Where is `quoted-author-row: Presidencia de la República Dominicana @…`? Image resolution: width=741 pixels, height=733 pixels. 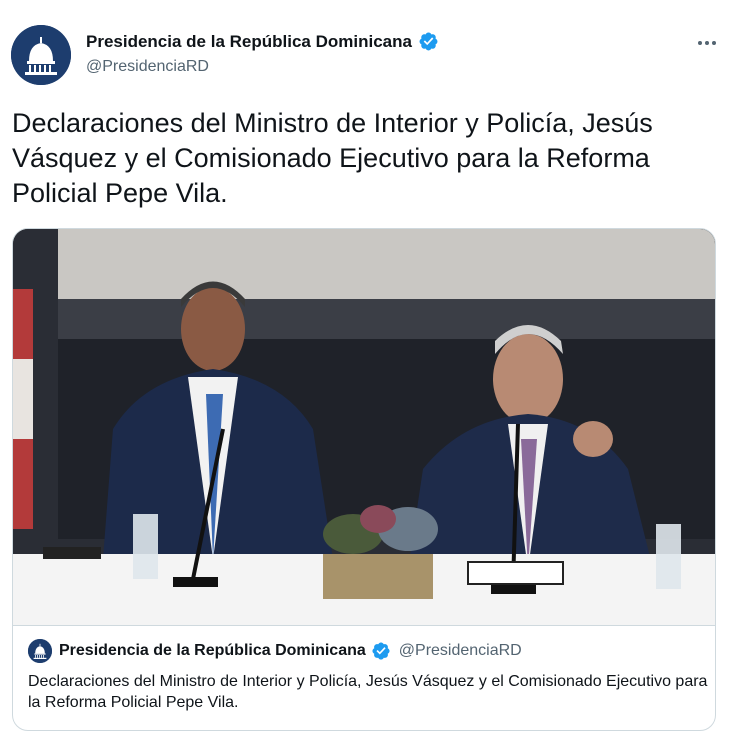 quoted-author-row: Presidencia de la República Dominicana @… is located at coordinates (290, 651).